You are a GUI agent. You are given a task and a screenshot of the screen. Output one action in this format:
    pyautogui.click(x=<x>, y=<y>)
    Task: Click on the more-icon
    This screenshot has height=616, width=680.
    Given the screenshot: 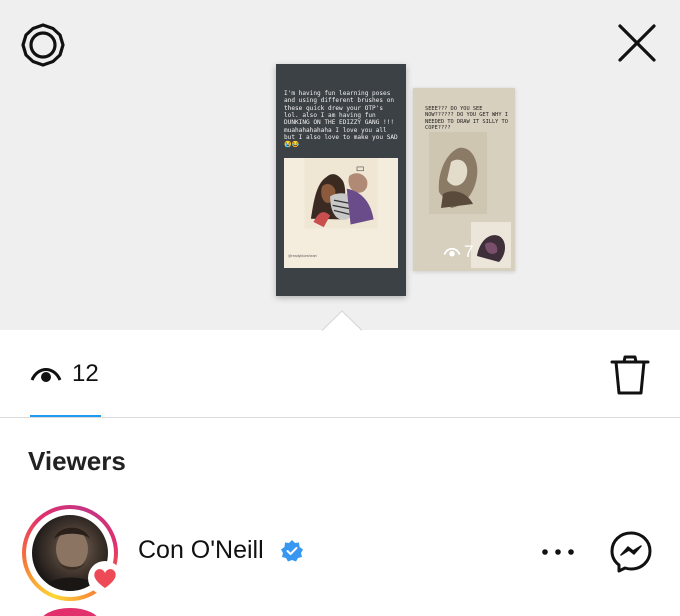 What is the action you would take?
    pyautogui.click(x=558, y=552)
    